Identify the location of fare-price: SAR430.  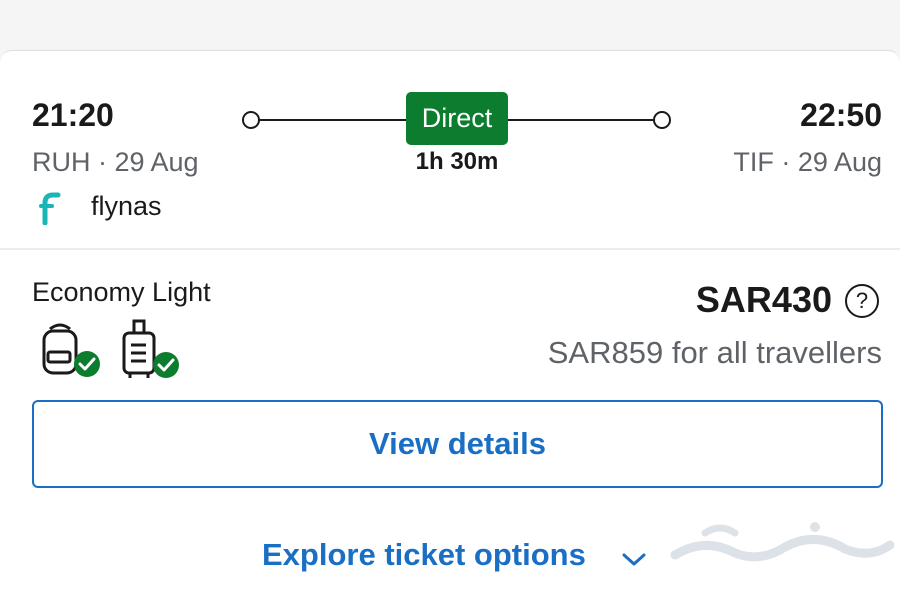
(763, 299).